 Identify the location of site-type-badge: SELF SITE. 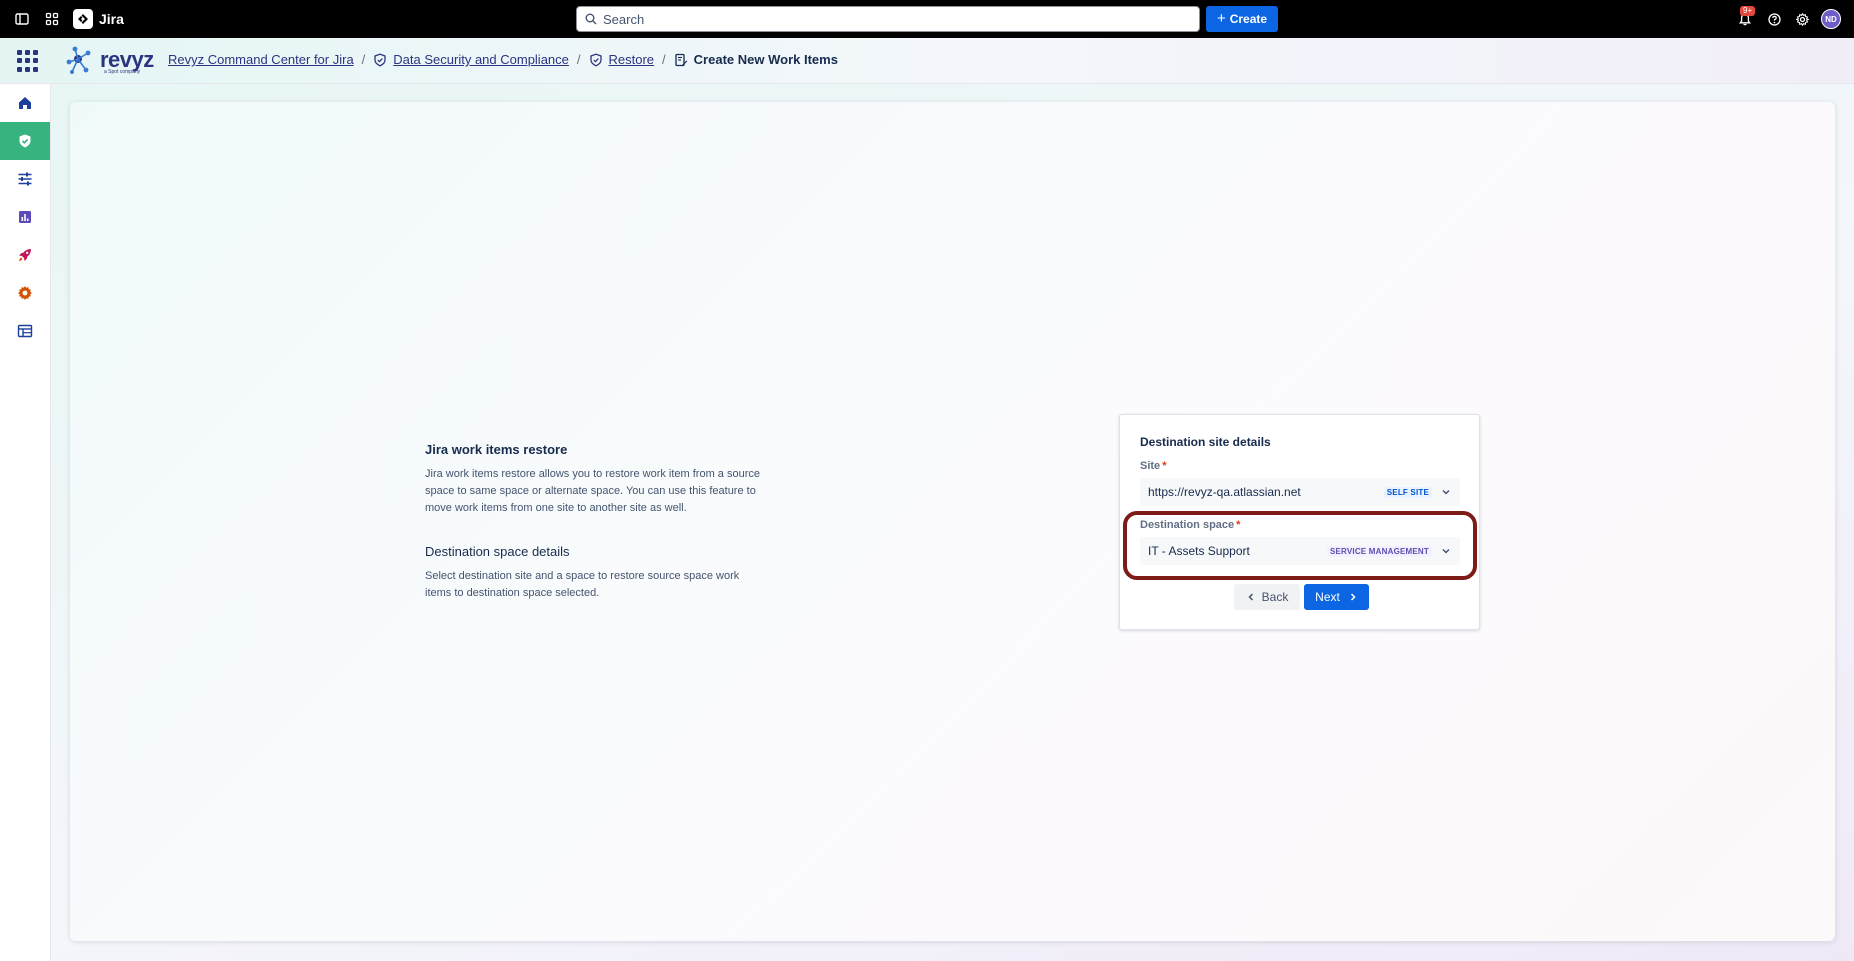
(1407, 492).